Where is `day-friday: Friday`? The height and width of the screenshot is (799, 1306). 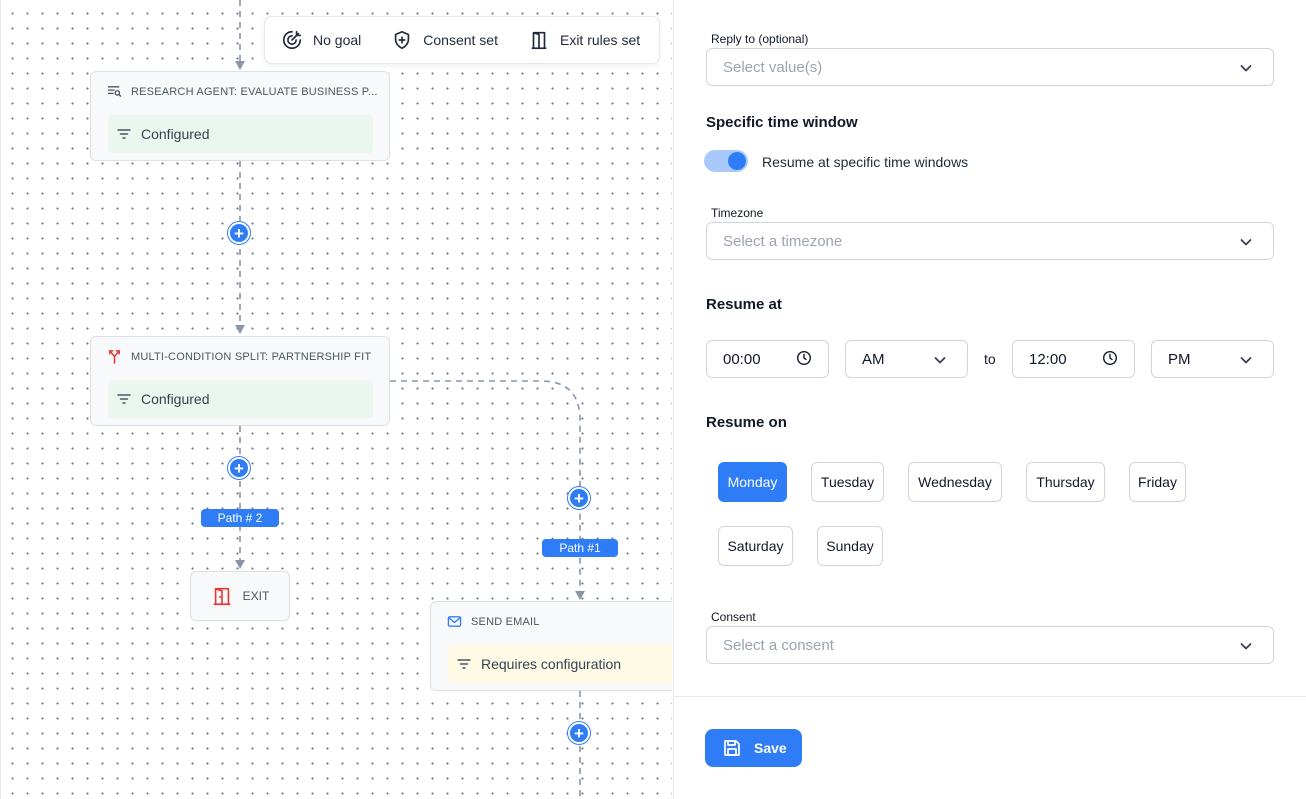
day-friday: Friday is located at coordinates (1157, 482).